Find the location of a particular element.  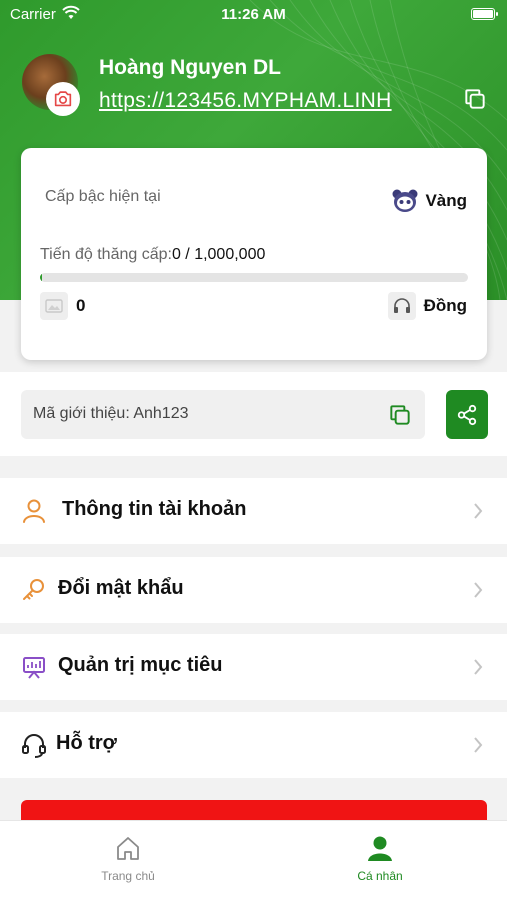

current-rank-label: Cấp bậc hiện tại is located at coordinates (103, 196).